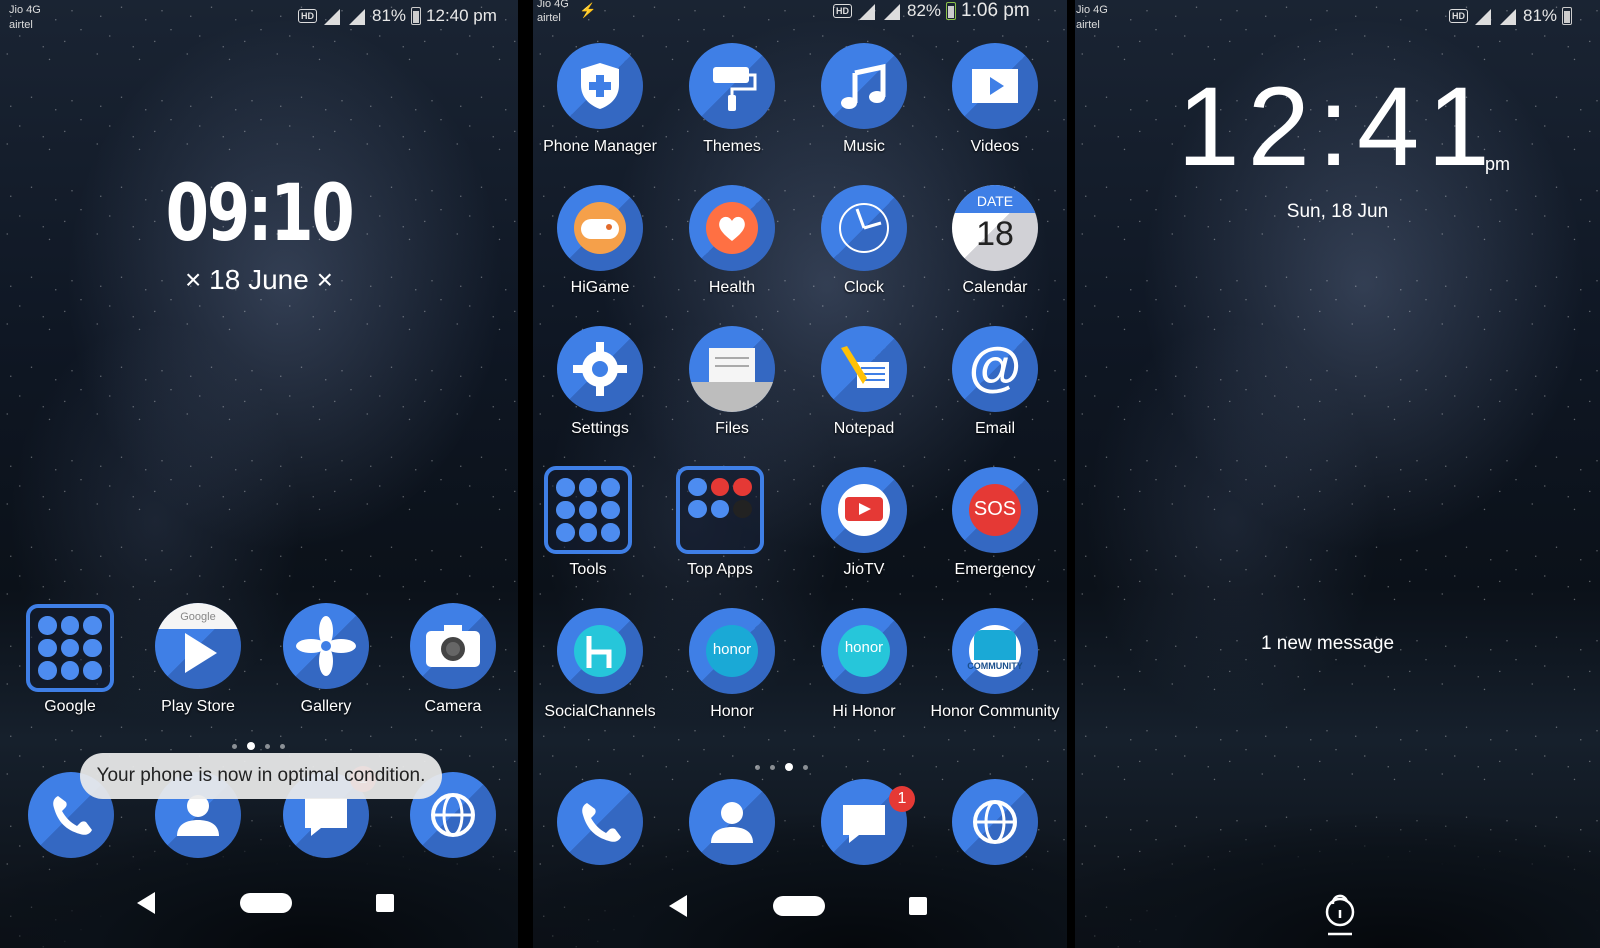 The height and width of the screenshot is (948, 1600). Describe the element at coordinates (720, 569) in the screenshot. I see `app-label: Top Apps` at that location.